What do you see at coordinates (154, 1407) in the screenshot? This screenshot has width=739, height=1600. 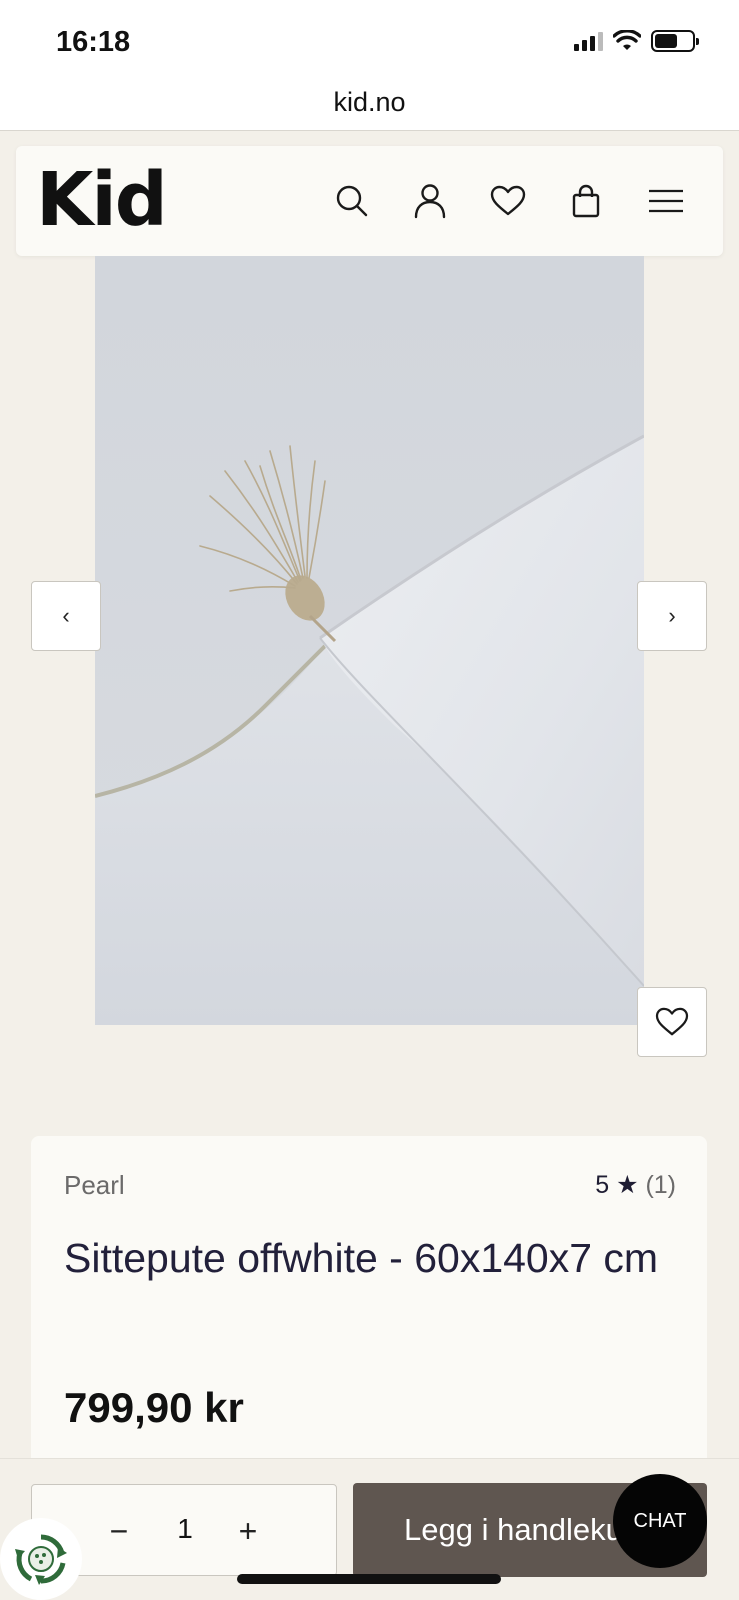 I see `product-price: 799,90 kr` at bounding box center [154, 1407].